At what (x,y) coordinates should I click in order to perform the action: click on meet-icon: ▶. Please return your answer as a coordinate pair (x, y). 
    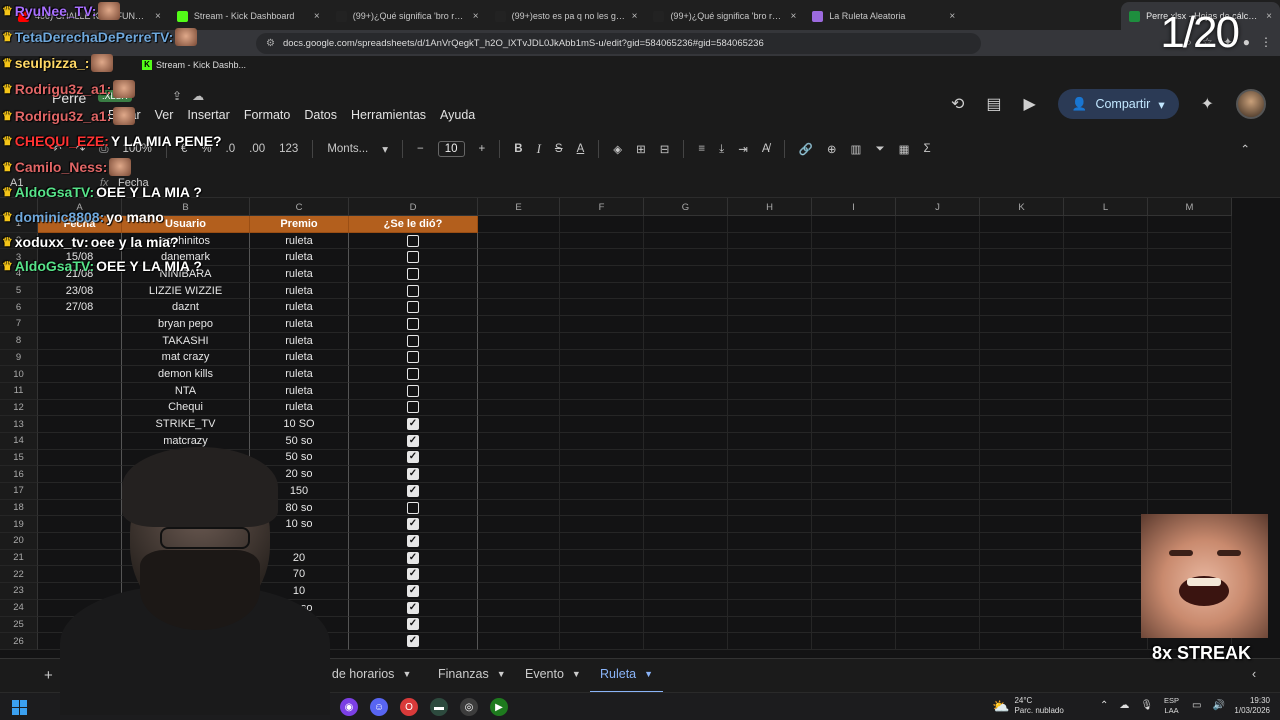
    Looking at the image, I should click on (1030, 104).